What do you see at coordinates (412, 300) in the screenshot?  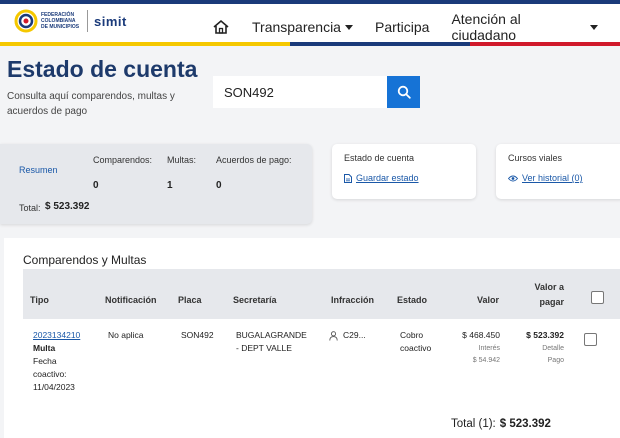 I see `col-estado: Estado` at bounding box center [412, 300].